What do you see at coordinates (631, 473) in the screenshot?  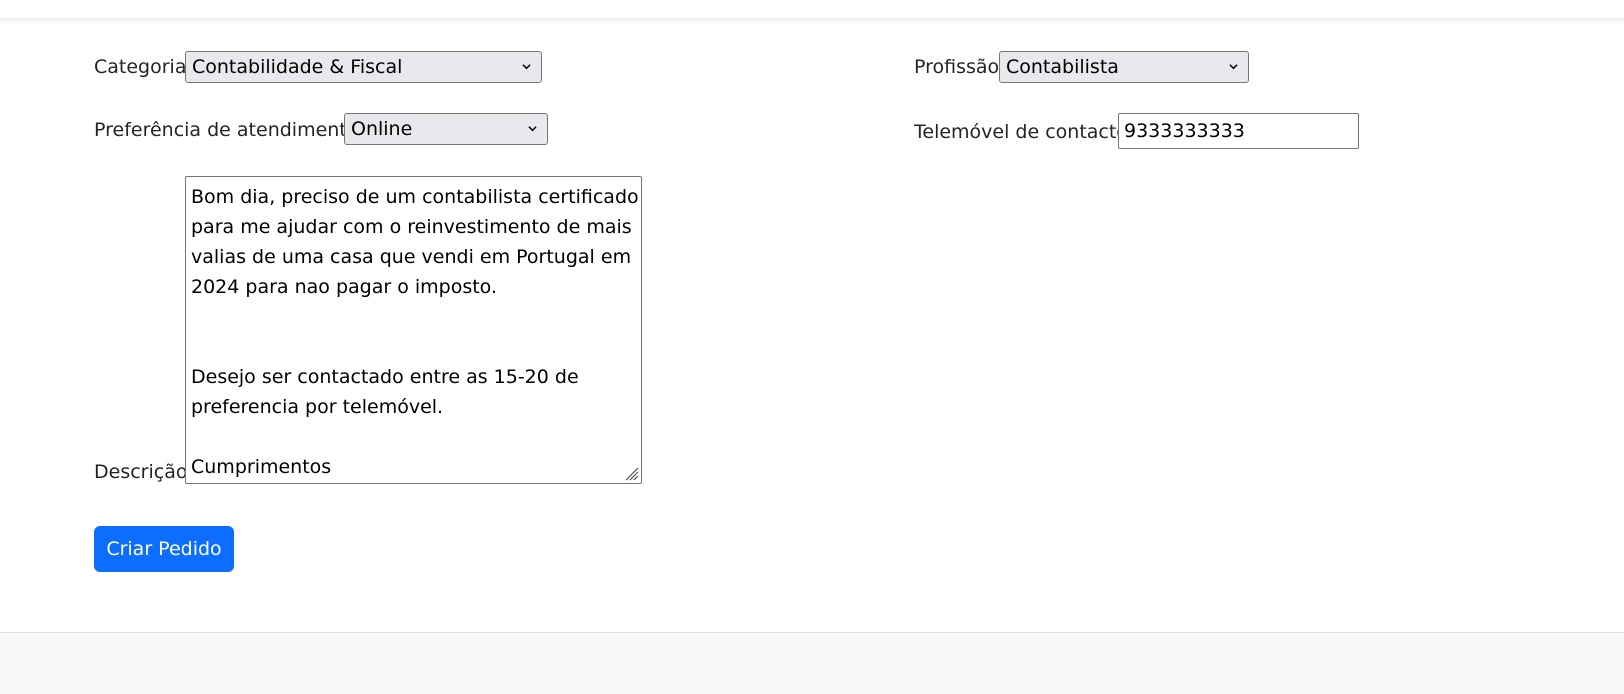 I see `resize-grip-icon` at bounding box center [631, 473].